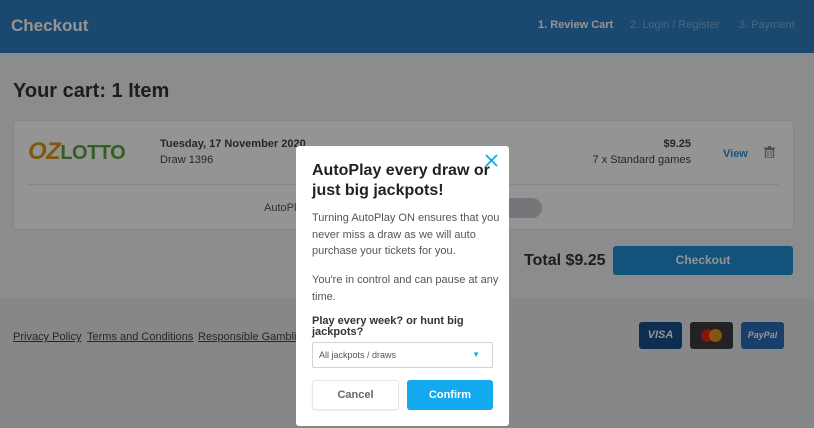 The image size is (814, 428). Describe the element at coordinates (358, 355) in the screenshot. I see `select-value: All jackpots / draws` at that location.